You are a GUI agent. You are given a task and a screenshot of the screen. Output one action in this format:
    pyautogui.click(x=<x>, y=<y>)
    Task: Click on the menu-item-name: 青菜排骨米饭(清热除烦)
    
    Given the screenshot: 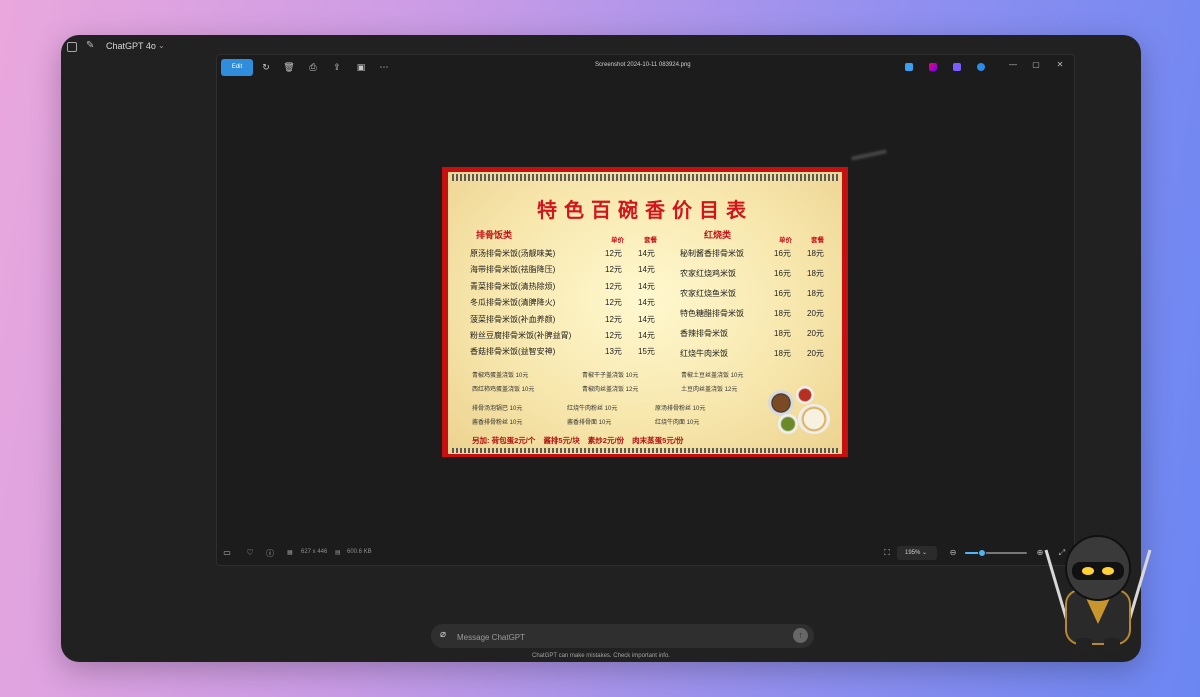 What is the action you would take?
    pyautogui.click(x=513, y=286)
    